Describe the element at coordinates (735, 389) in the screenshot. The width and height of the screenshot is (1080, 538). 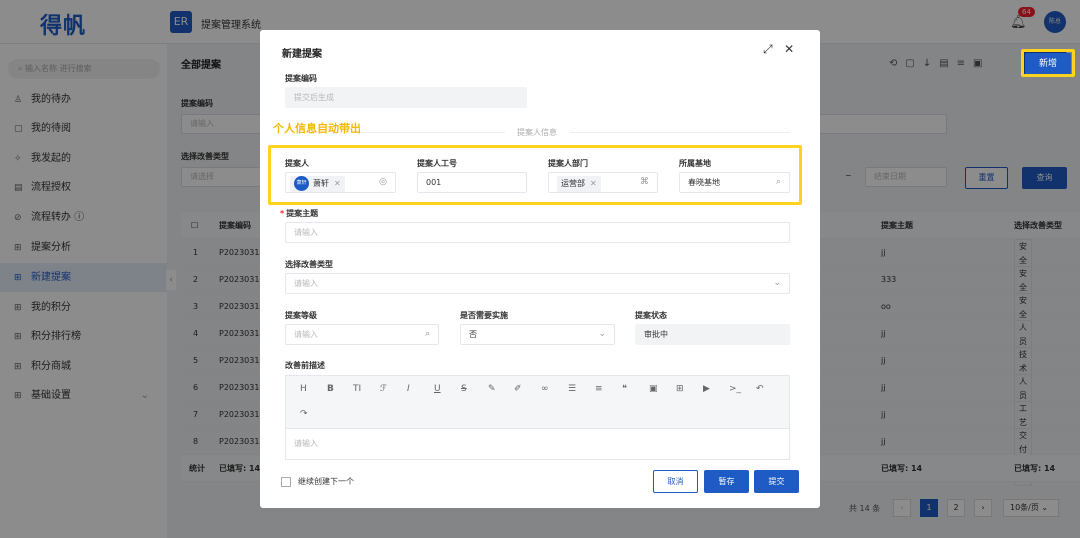
I see `code-icon: >_` at that location.